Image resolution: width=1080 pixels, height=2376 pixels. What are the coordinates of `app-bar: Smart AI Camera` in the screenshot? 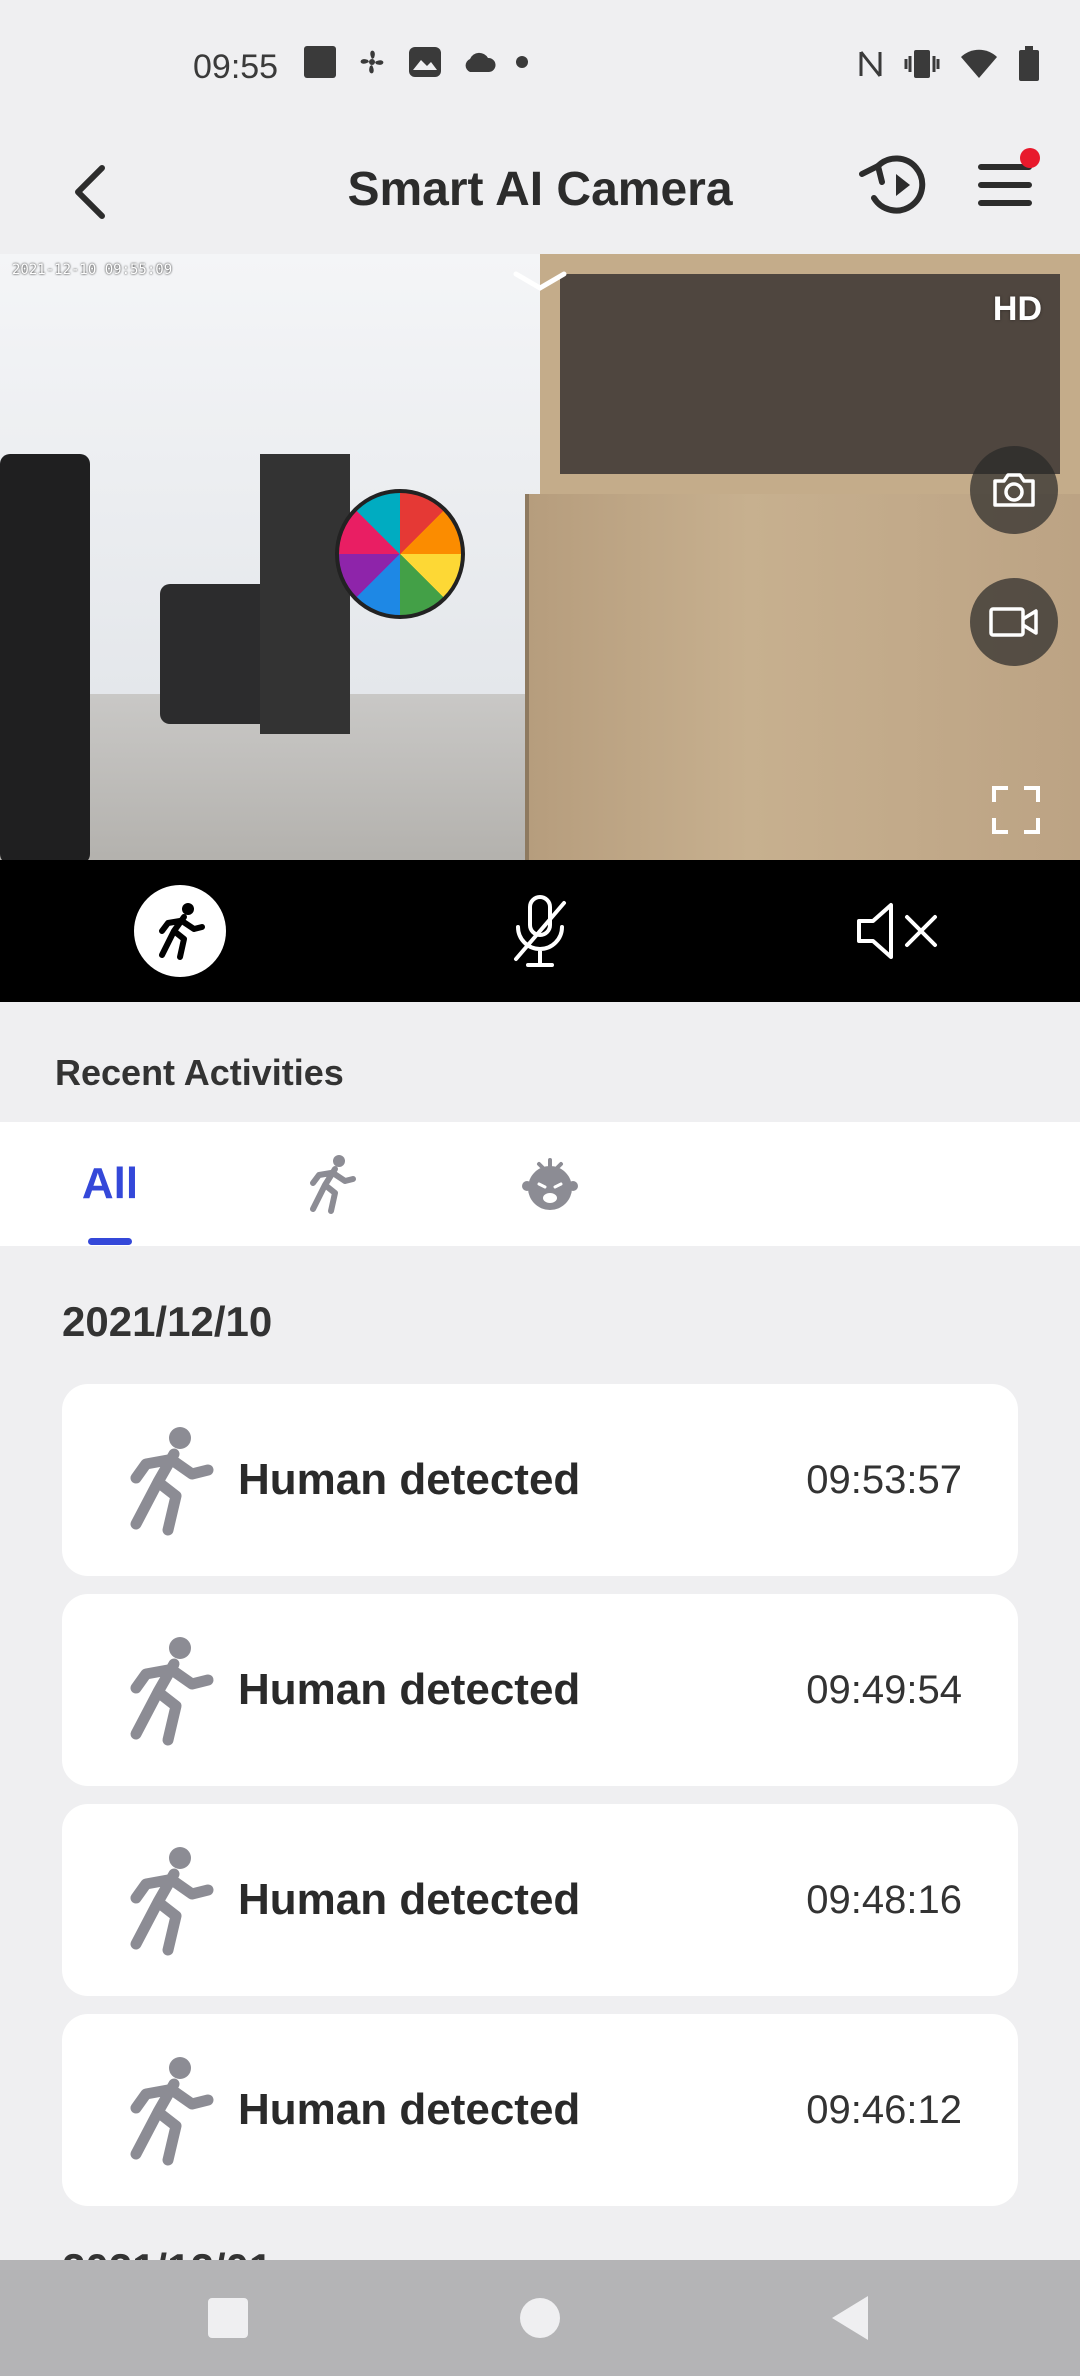 It's located at (540, 192).